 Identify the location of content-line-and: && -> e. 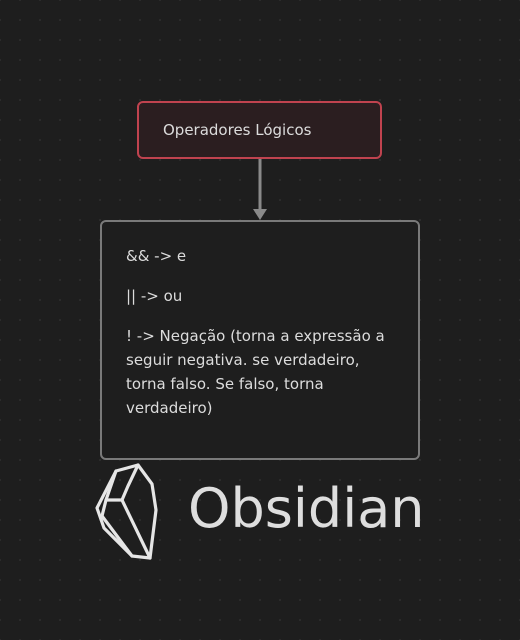
(156, 256).